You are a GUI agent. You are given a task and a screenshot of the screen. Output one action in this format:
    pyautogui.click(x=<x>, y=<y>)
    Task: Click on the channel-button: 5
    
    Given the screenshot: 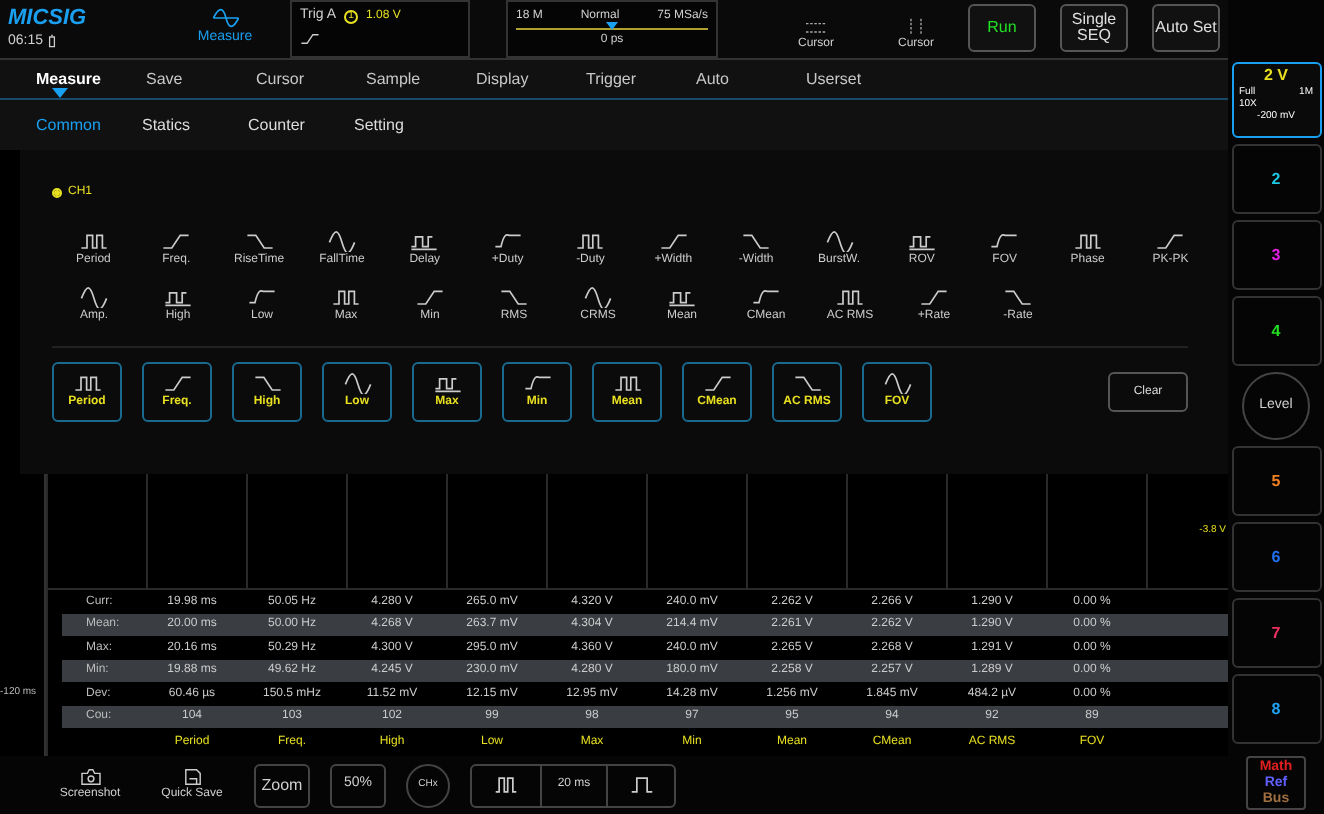 What is the action you would take?
    pyautogui.click(x=1276, y=481)
    